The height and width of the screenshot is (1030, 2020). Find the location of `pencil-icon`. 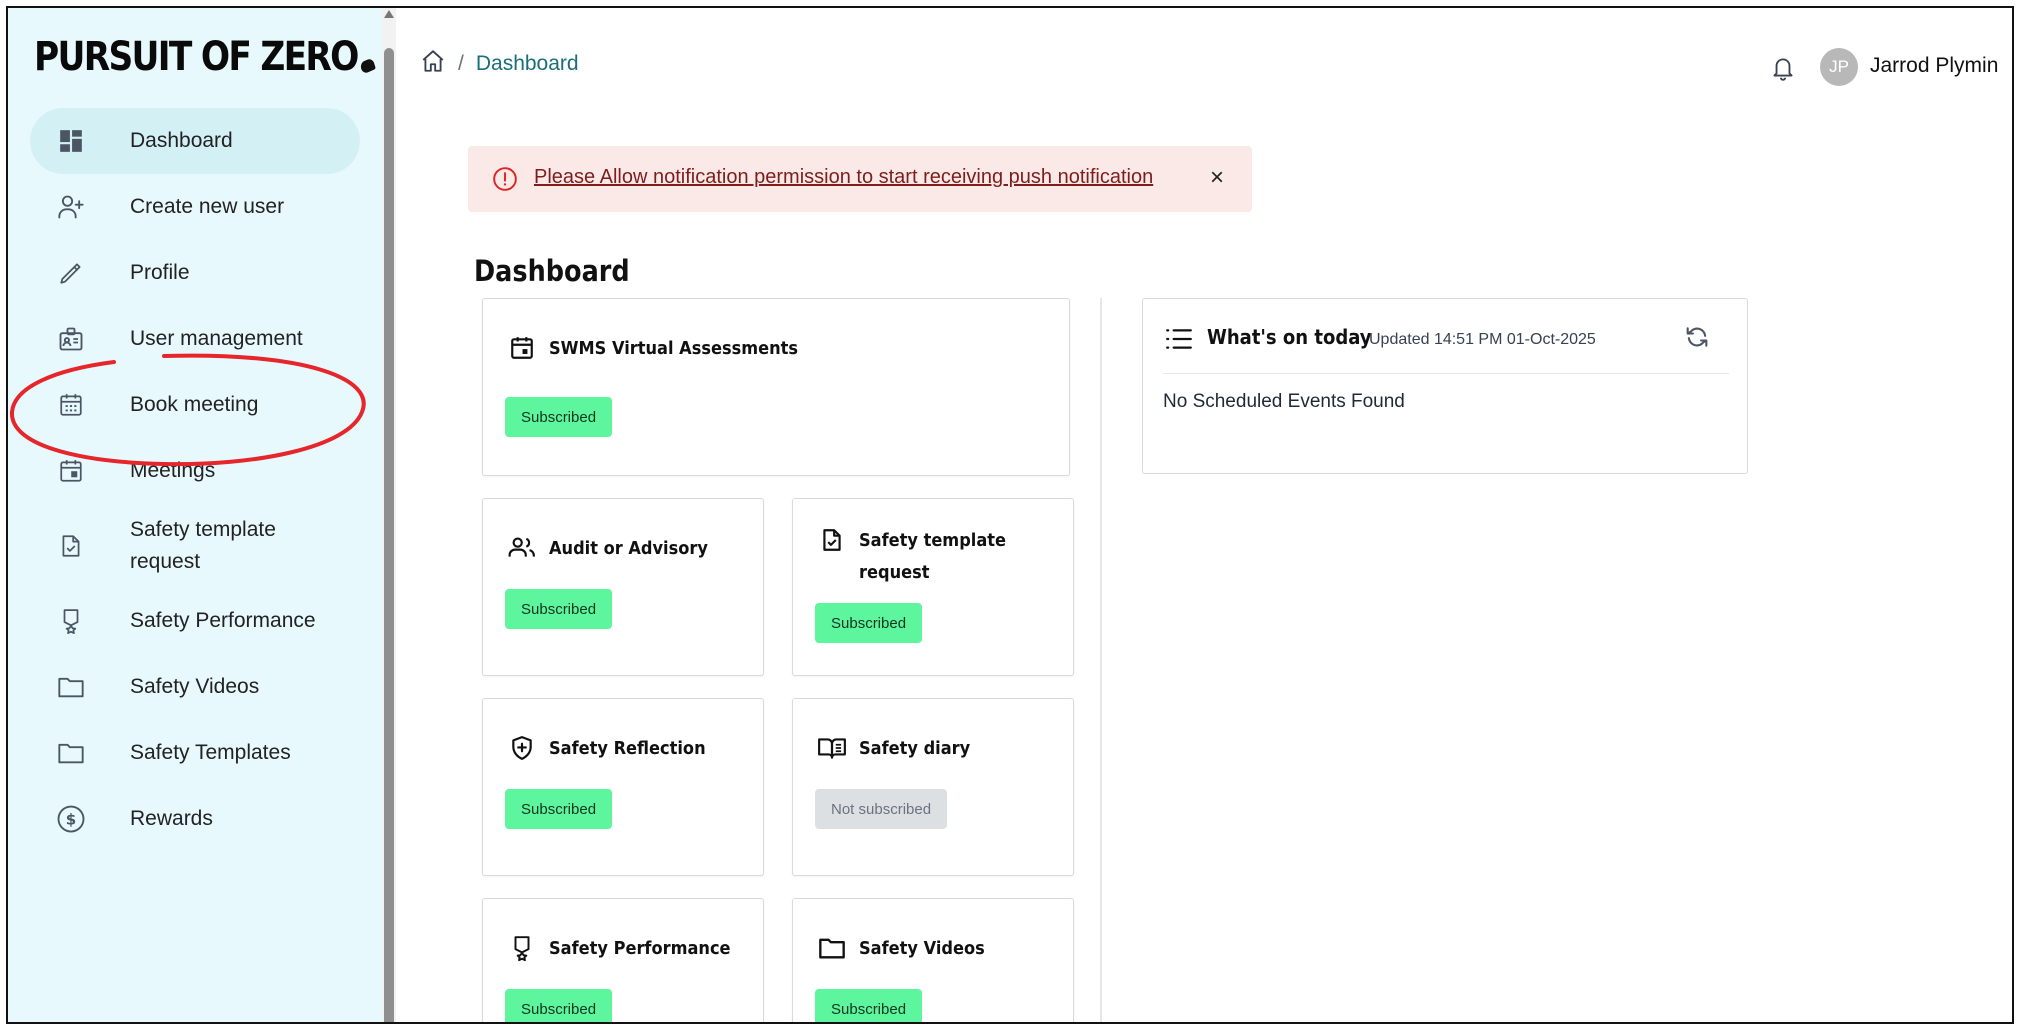

pencil-icon is located at coordinates (71, 273).